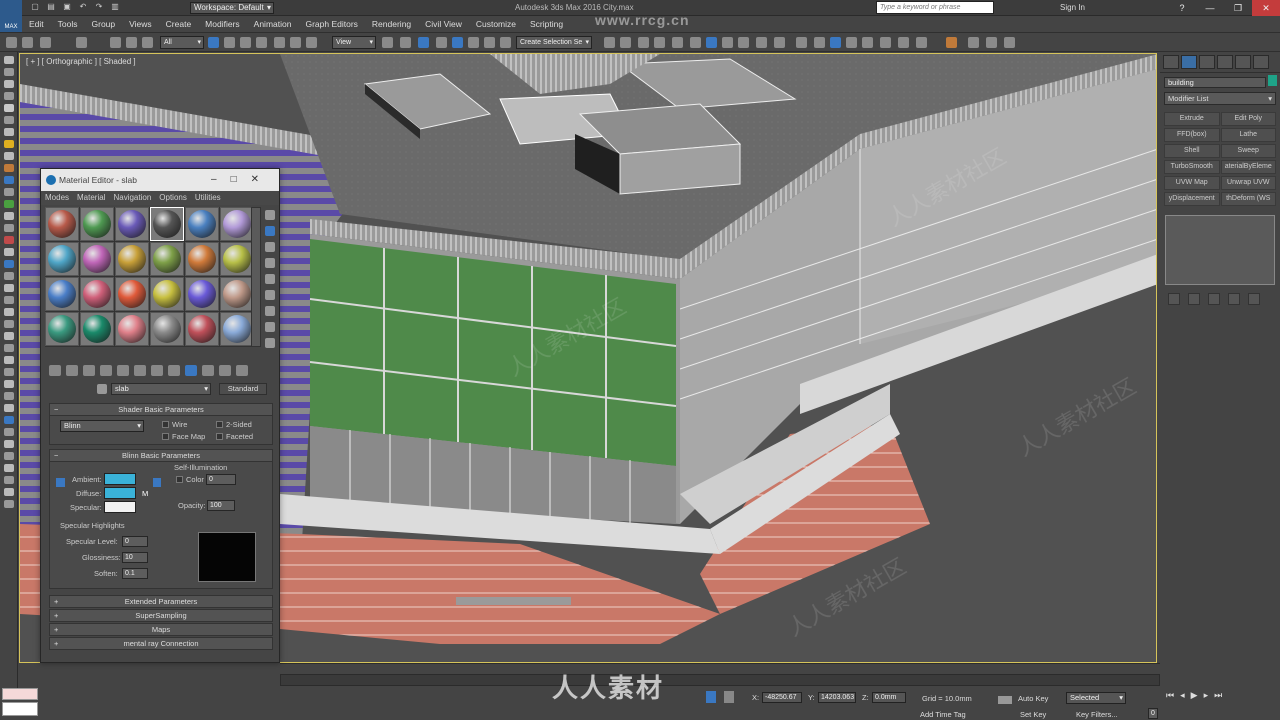 The width and height of the screenshot is (1280, 720). Describe the element at coordinates (35, 6) in the screenshot. I see `new-file-icon: ▢` at that location.